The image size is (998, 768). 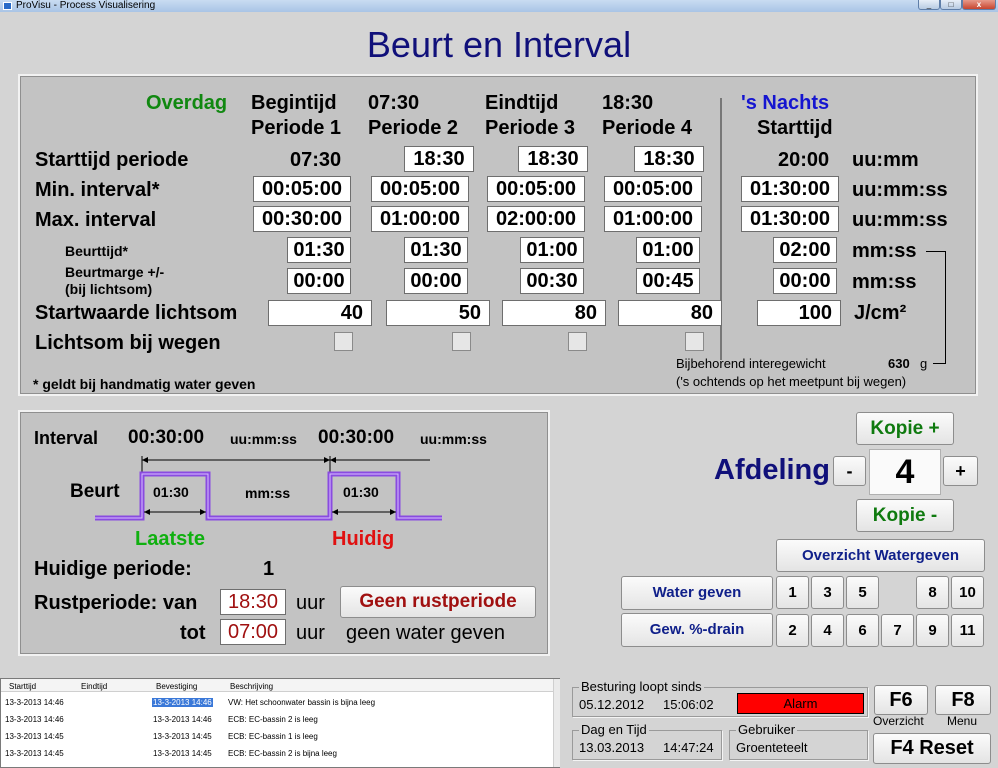 I want to click on nachts-label: 's Nachts, so click(x=785, y=103).